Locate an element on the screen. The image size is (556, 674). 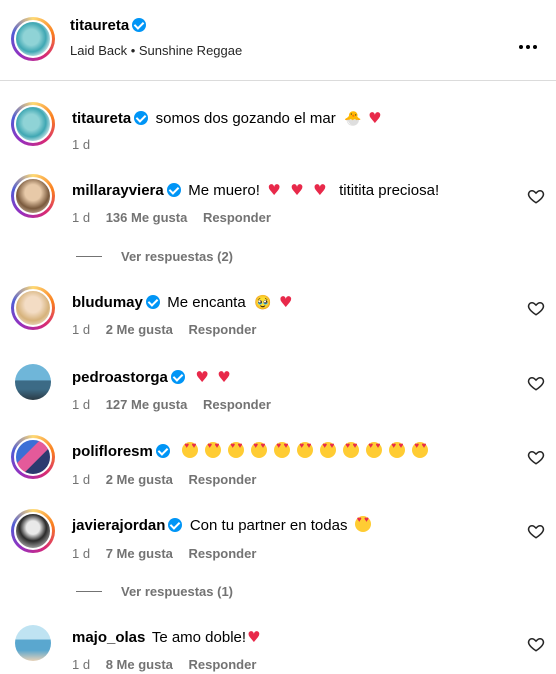
caption: titaureta somos dos gozando el mar 🐣 ♥ is located at coordinates (227, 118).